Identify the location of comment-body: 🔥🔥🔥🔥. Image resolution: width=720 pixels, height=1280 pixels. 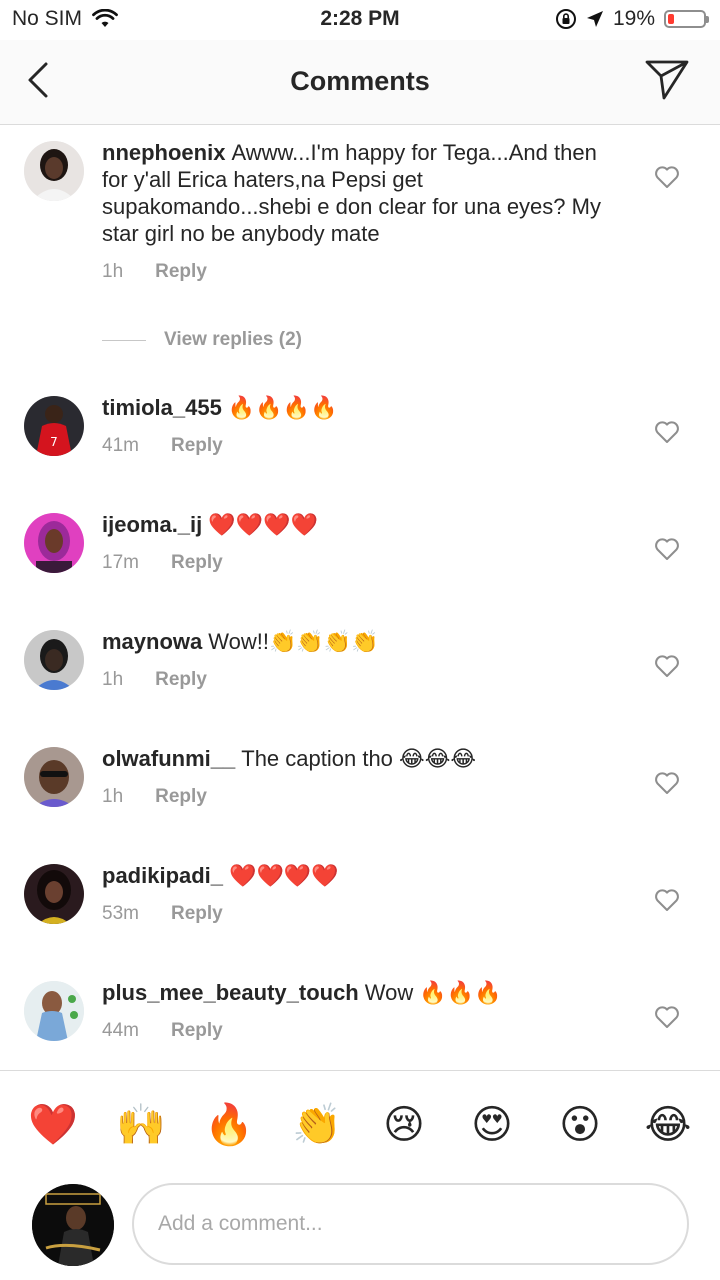
(282, 407).